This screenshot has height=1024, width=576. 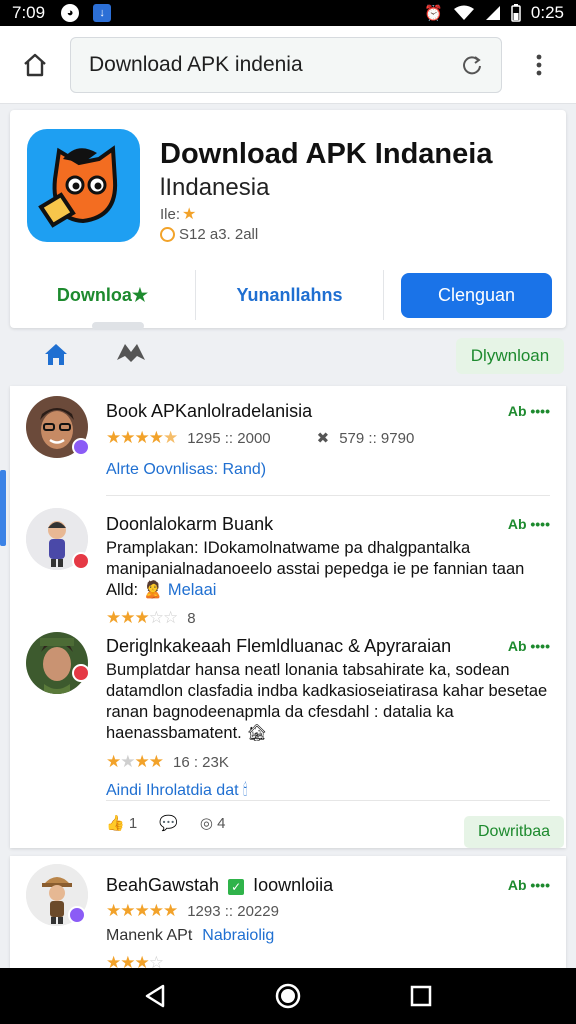 I want to click on tab-categories, so click(x=131, y=355).